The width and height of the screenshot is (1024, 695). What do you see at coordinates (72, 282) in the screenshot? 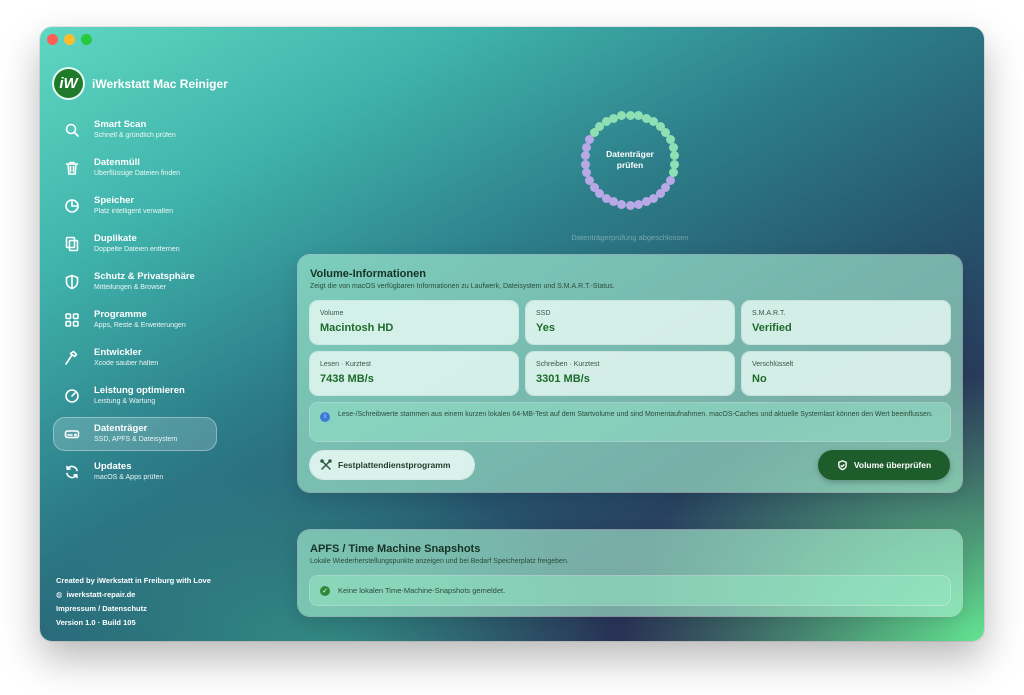
I see `shield-icon` at bounding box center [72, 282].